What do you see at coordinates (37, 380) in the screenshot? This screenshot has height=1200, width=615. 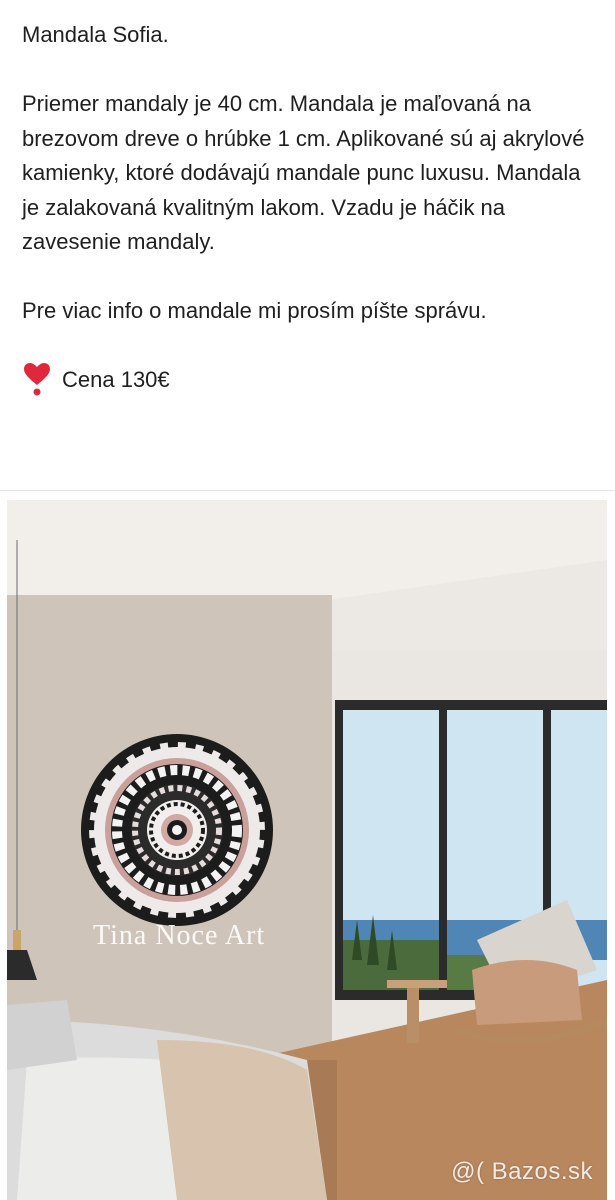 I see `heart-exclamation-icon` at bounding box center [37, 380].